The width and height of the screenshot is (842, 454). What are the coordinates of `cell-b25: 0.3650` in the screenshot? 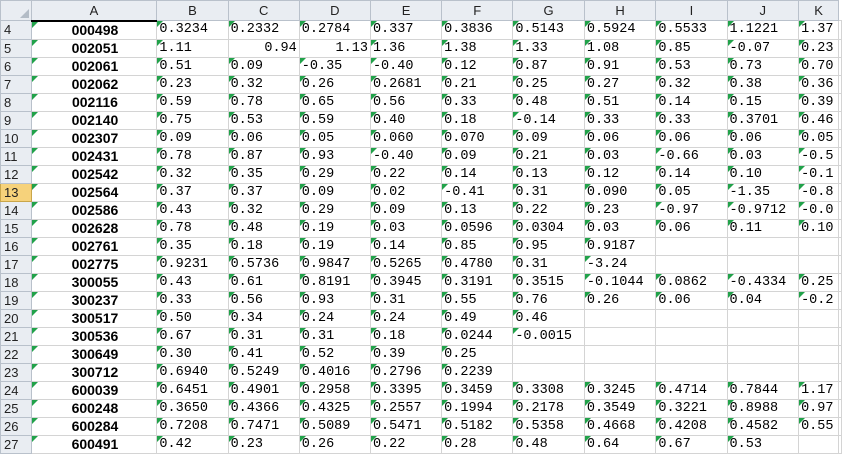 It's located at (192, 408).